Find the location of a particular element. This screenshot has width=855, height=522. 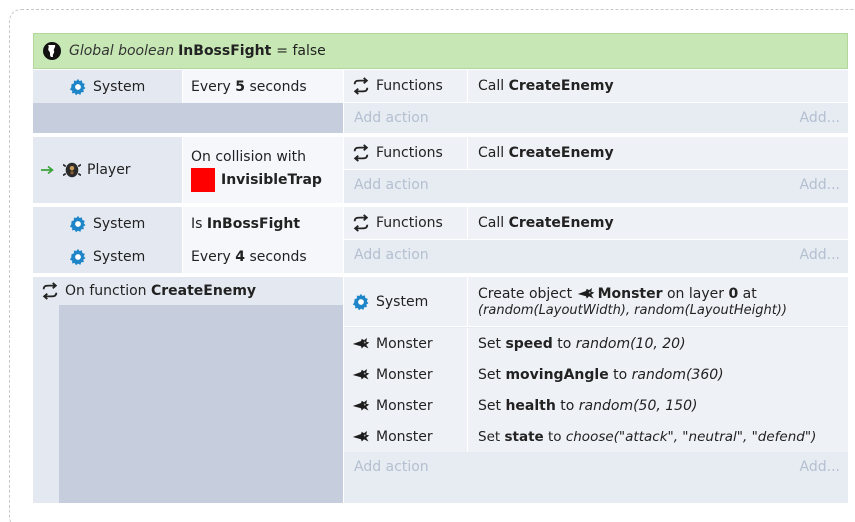

condition-text: Every 5 seconds is located at coordinates (263, 86).